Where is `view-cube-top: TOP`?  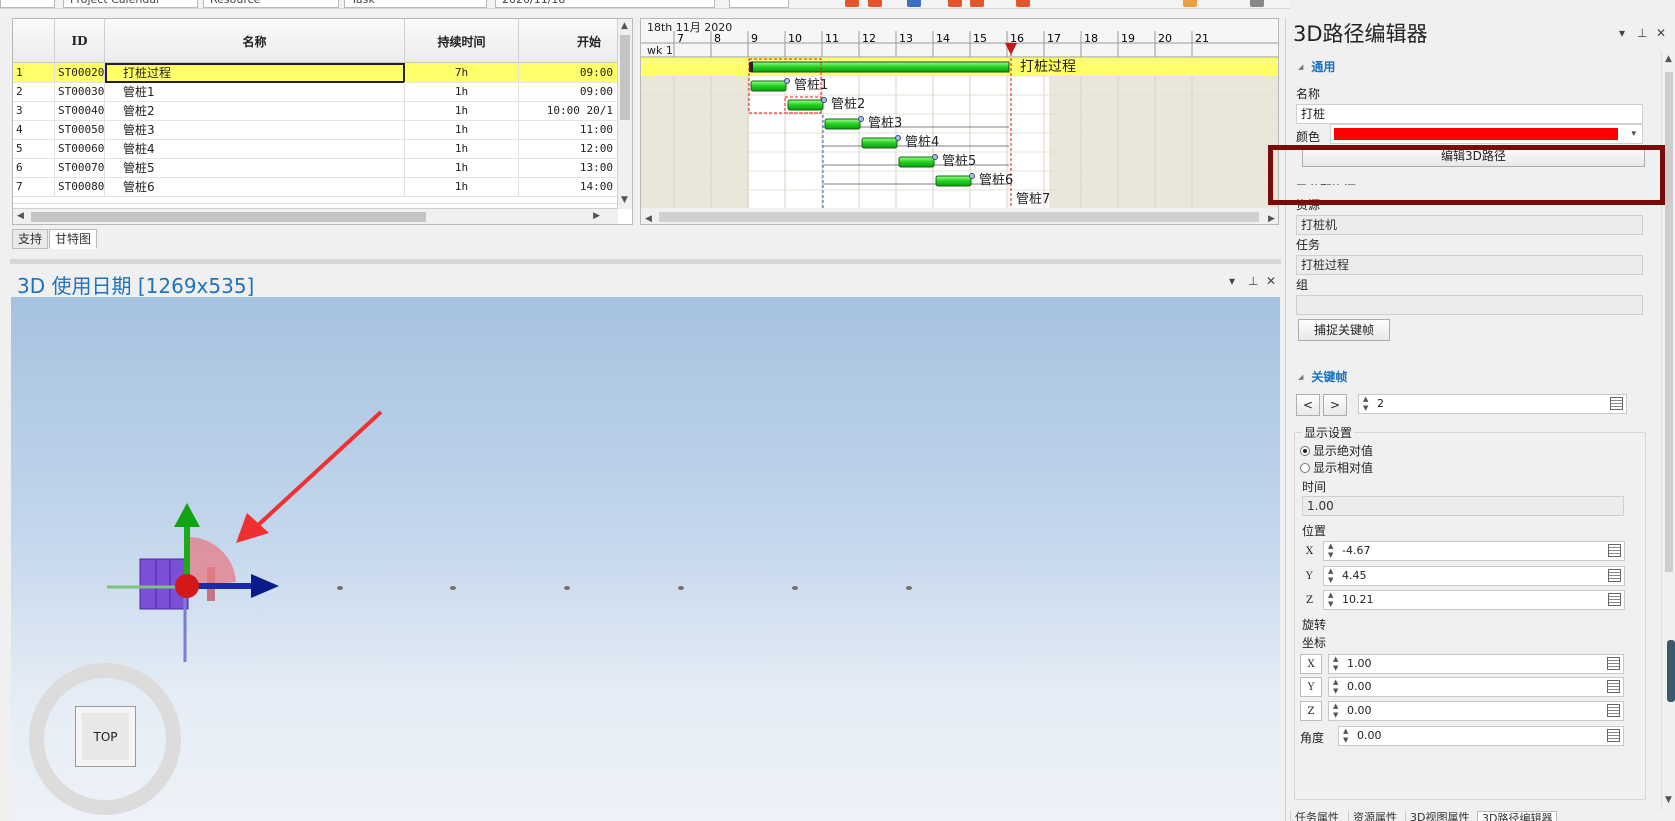
view-cube-top: TOP is located at coordinates (105, 736).